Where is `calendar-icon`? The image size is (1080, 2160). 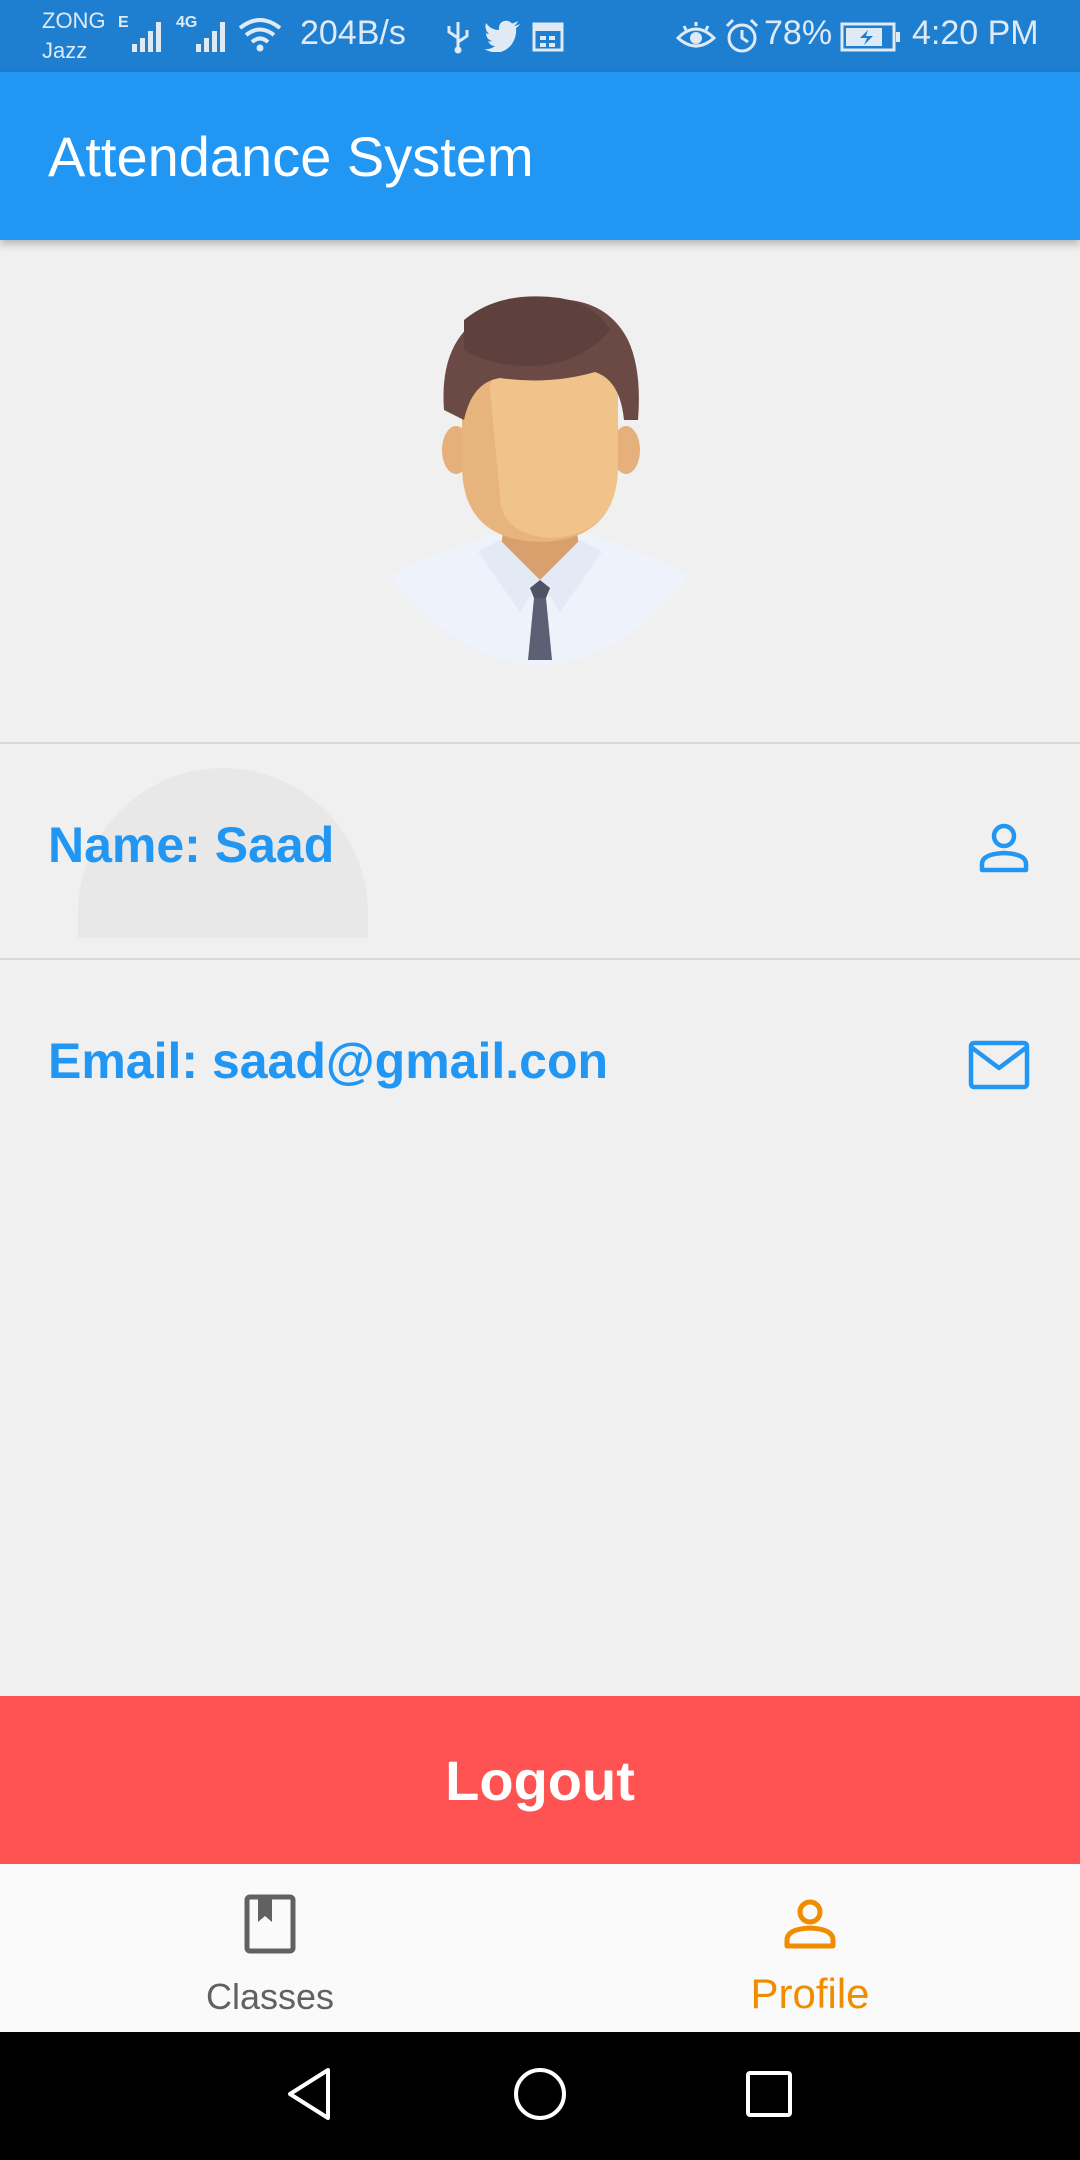 calendar-icon is located at coordinates (548, 38).